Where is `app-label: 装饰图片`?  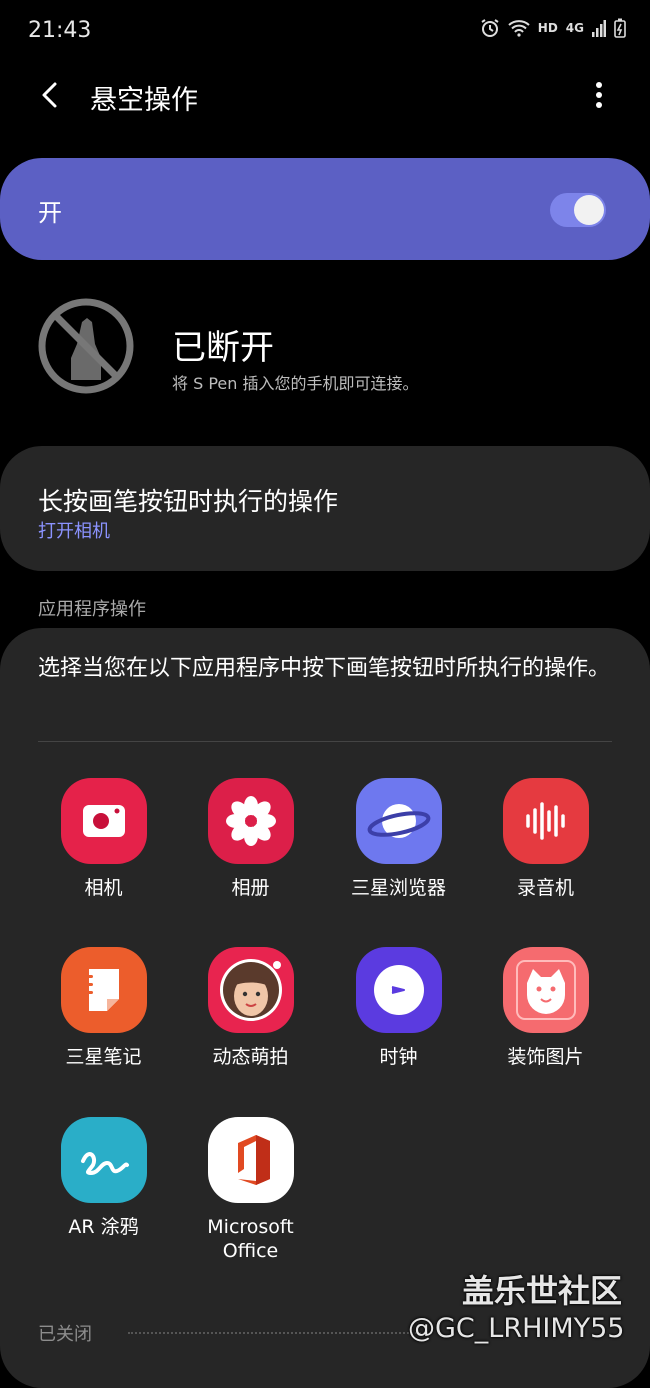 app-label: 装饰图片 is located at coordinates (545, 1057).